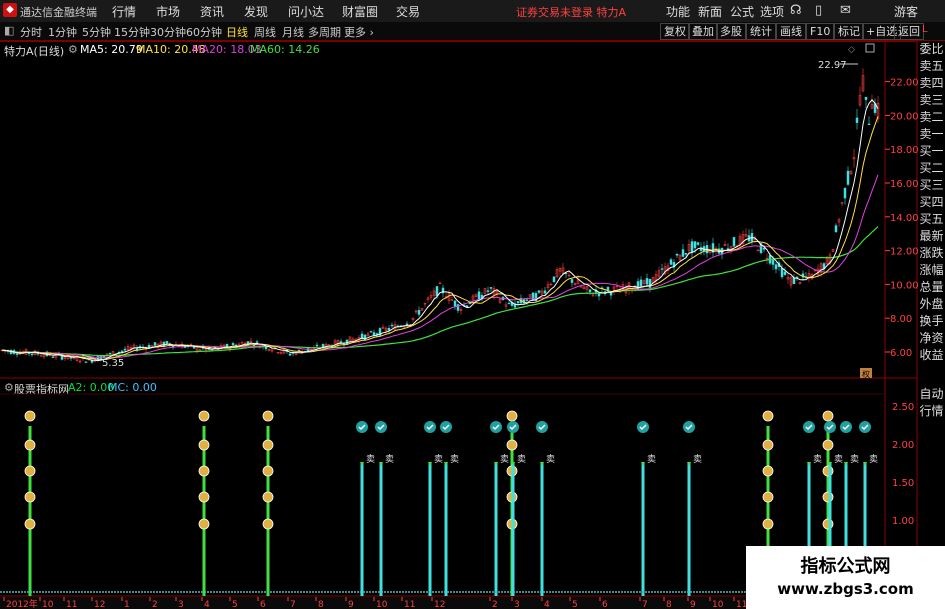 The height and width of the screenshot is (609, 945). Describe the element at coordinates (904, 184) in the screenshot. I see `price-tick-3: 16.00` at that location.